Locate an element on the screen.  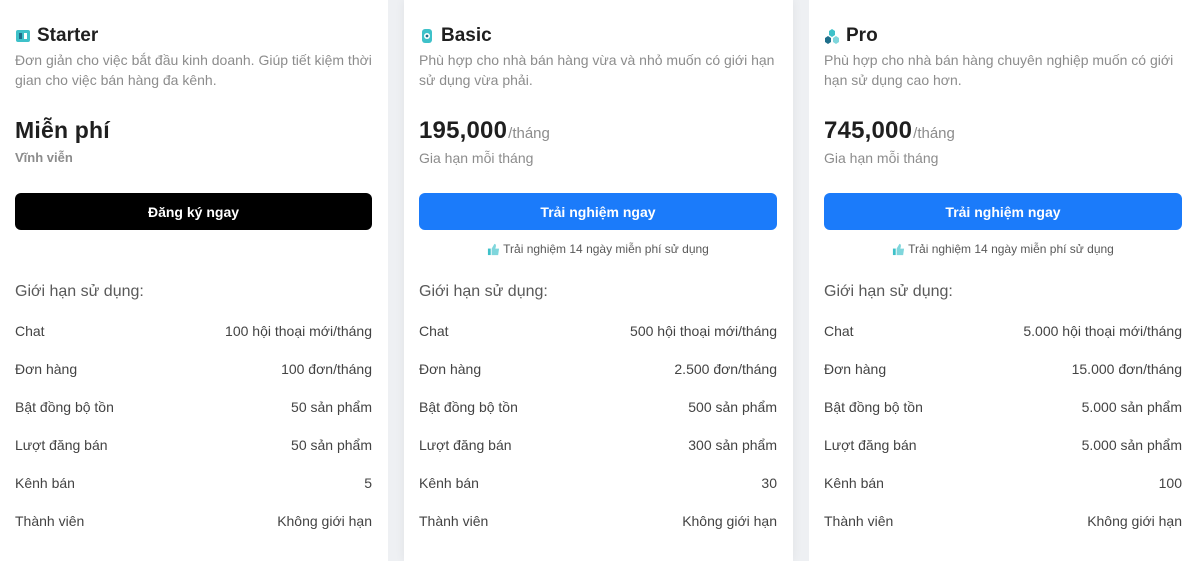
limit-value: 300 sản phẩm is located at coordinates (732, 445).